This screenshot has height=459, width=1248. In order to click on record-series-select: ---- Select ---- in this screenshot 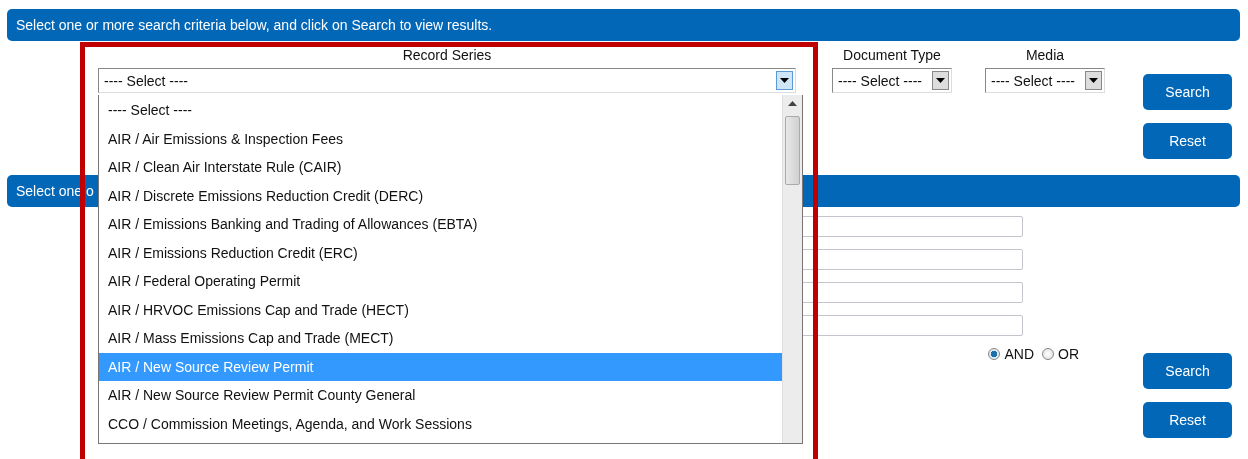, I will do `click(447, 80)`.